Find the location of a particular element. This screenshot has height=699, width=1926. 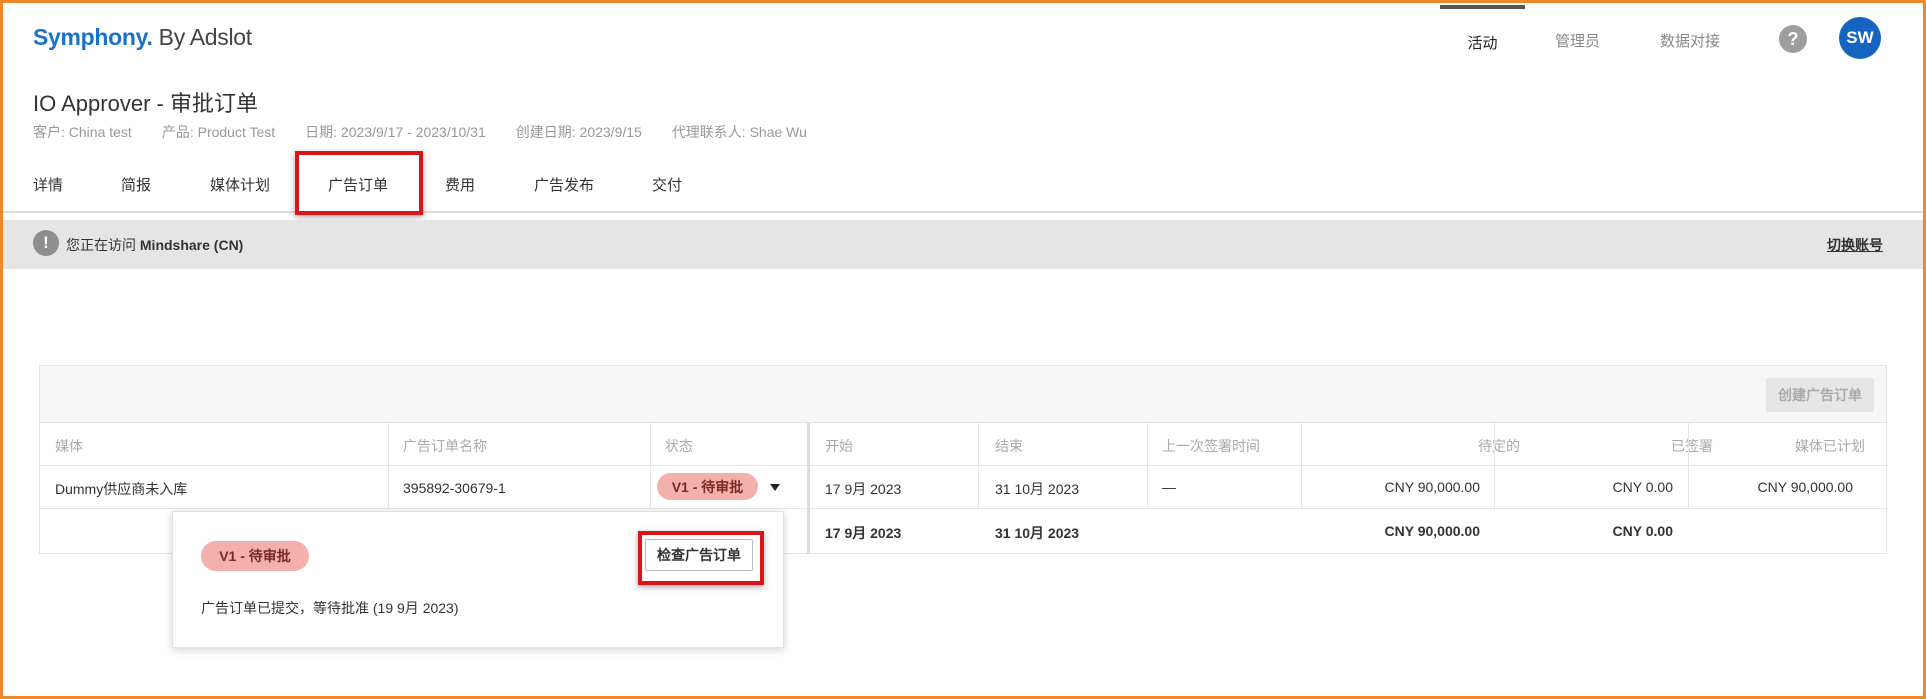

cell-last-signed: — is located at coordinates (1169, 487).